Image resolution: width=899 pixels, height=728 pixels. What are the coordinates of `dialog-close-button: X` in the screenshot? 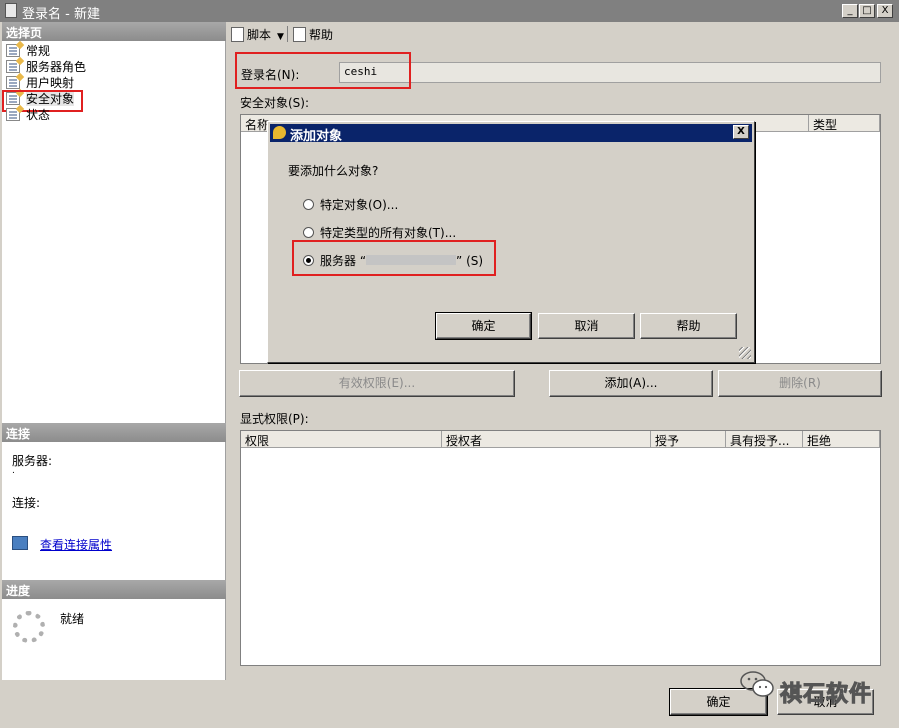 It's located at (741, 132).